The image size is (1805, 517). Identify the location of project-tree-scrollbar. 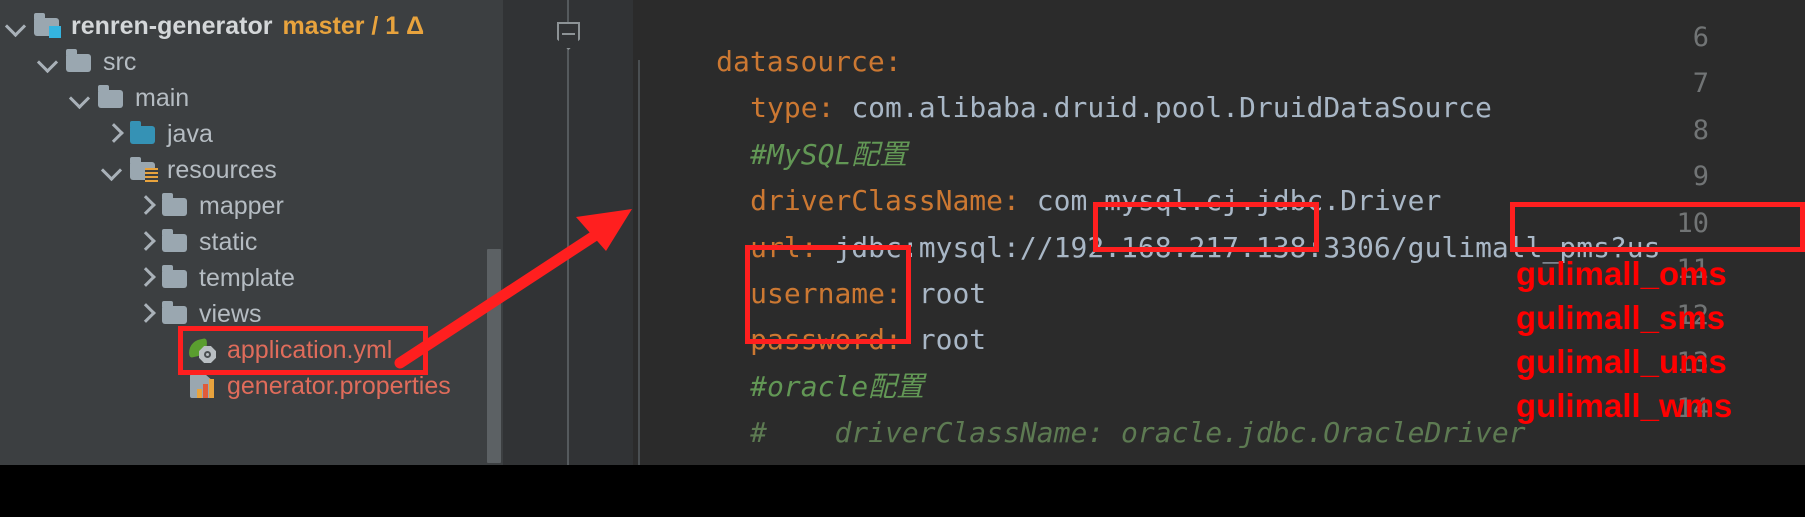
(494, 356).